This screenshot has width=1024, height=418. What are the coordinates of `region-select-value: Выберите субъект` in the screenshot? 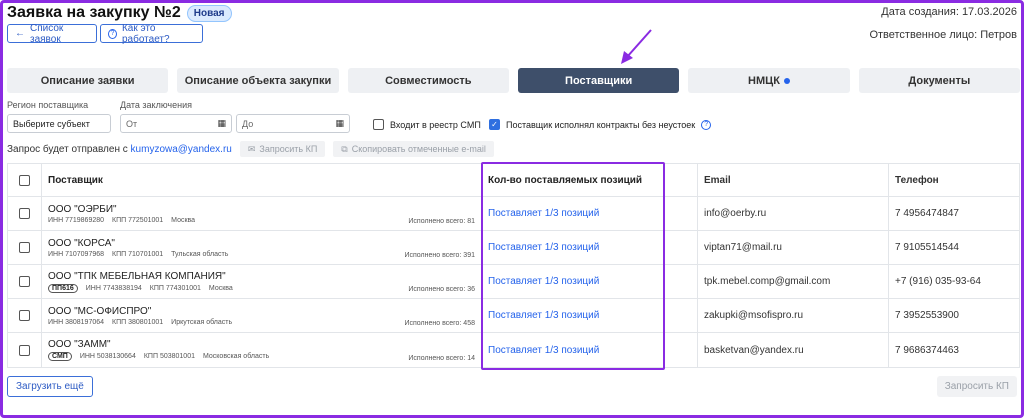 It's located at (51, 123).